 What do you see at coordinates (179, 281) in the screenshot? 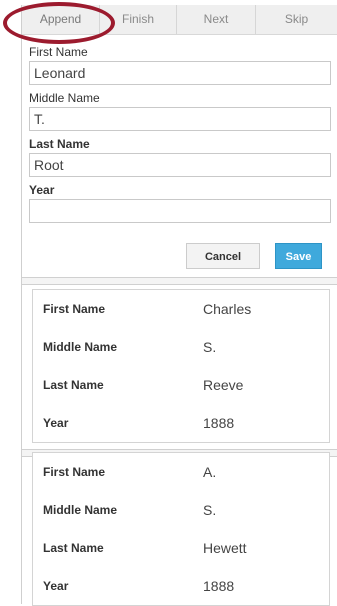
I see `section-divider` at bounding box center [179, 281].